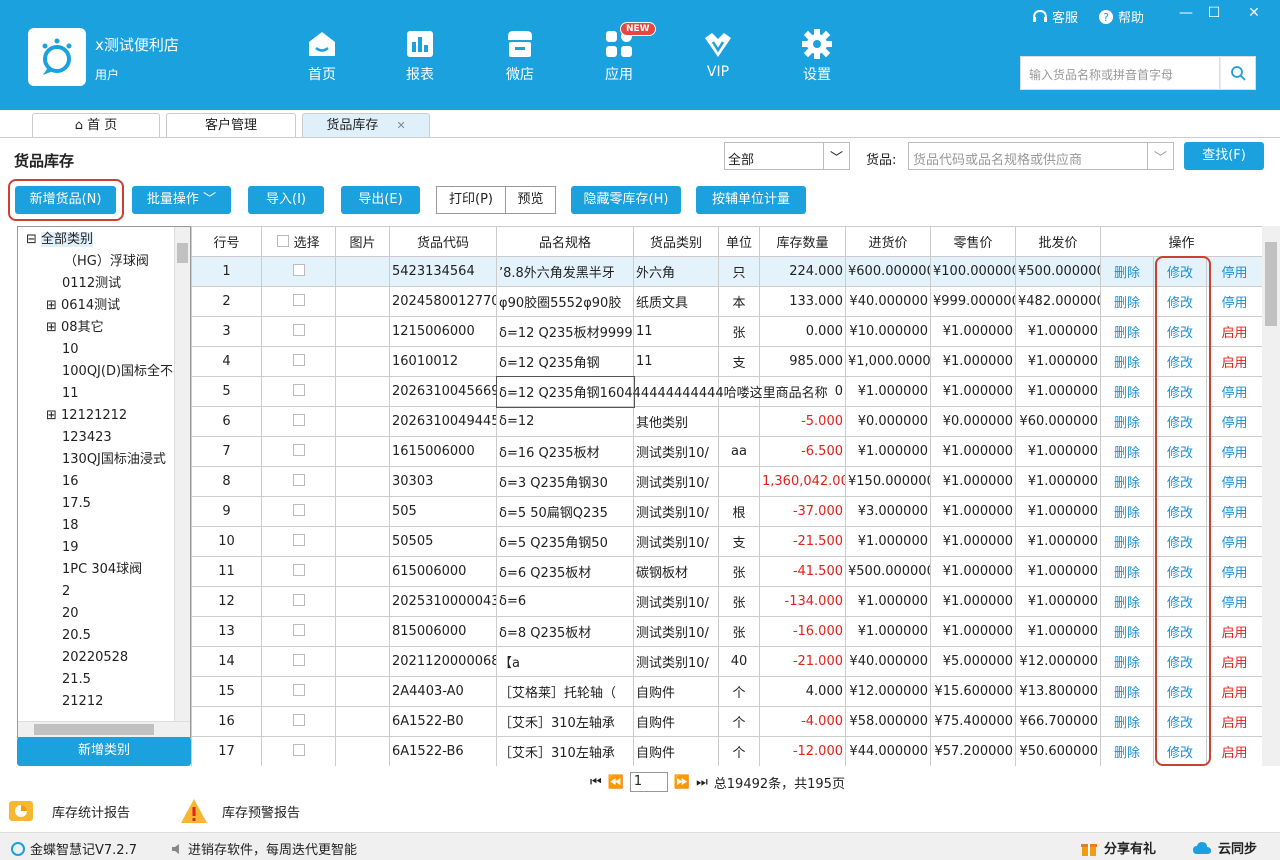  Describe the element at coordinates (1271, 496) in the screenshot. I see `table-vertical-scrollbar` at that location.